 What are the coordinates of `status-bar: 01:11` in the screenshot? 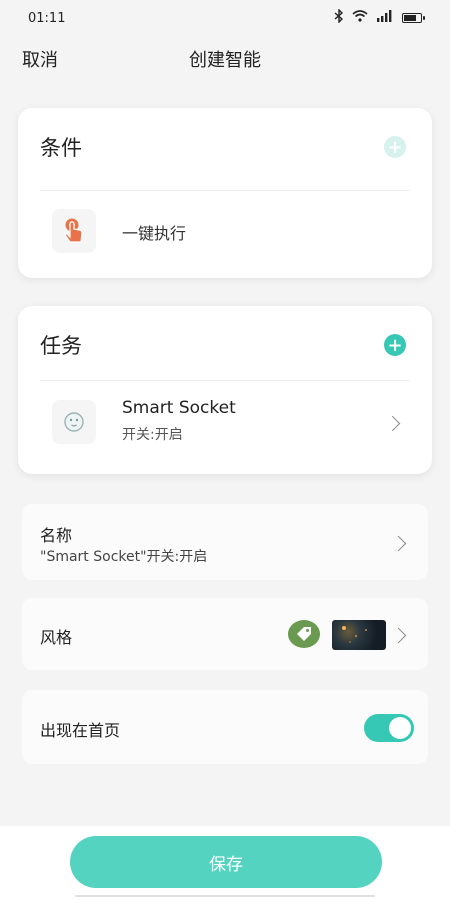 It's located at (225, 18).